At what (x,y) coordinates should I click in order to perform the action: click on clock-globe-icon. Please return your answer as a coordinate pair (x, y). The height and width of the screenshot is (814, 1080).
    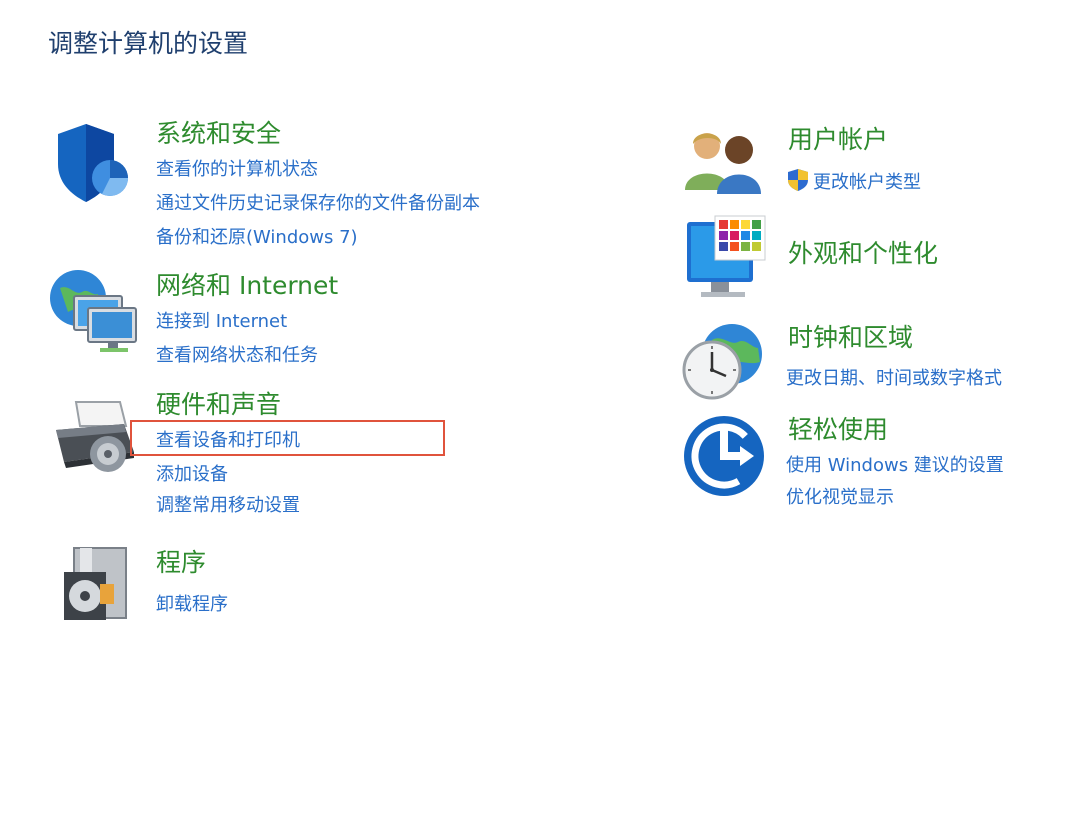
    Looking at the image, I should click on (723, 361).